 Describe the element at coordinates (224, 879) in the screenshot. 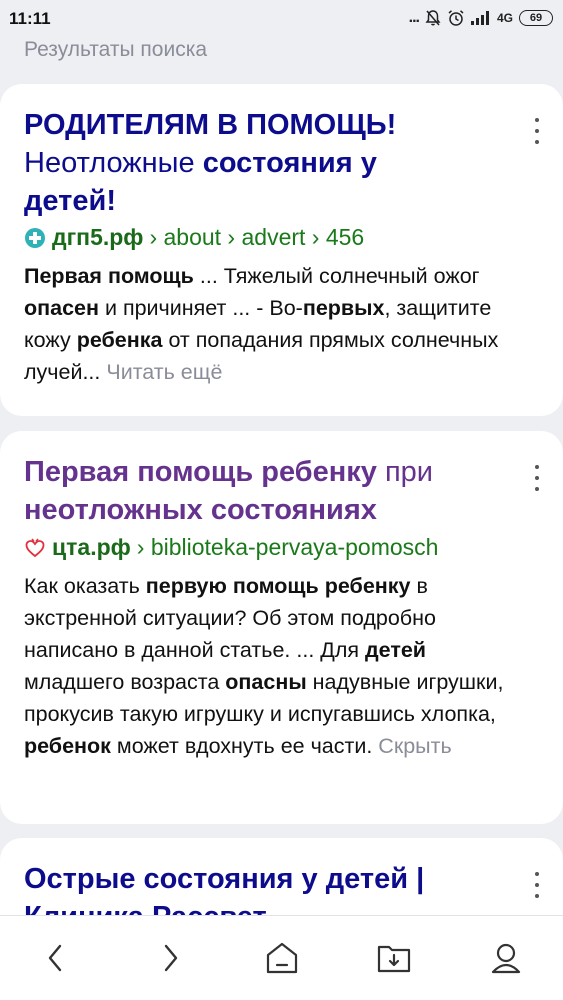

I see `result-title-line: Острые состояния у детей |` at that location.